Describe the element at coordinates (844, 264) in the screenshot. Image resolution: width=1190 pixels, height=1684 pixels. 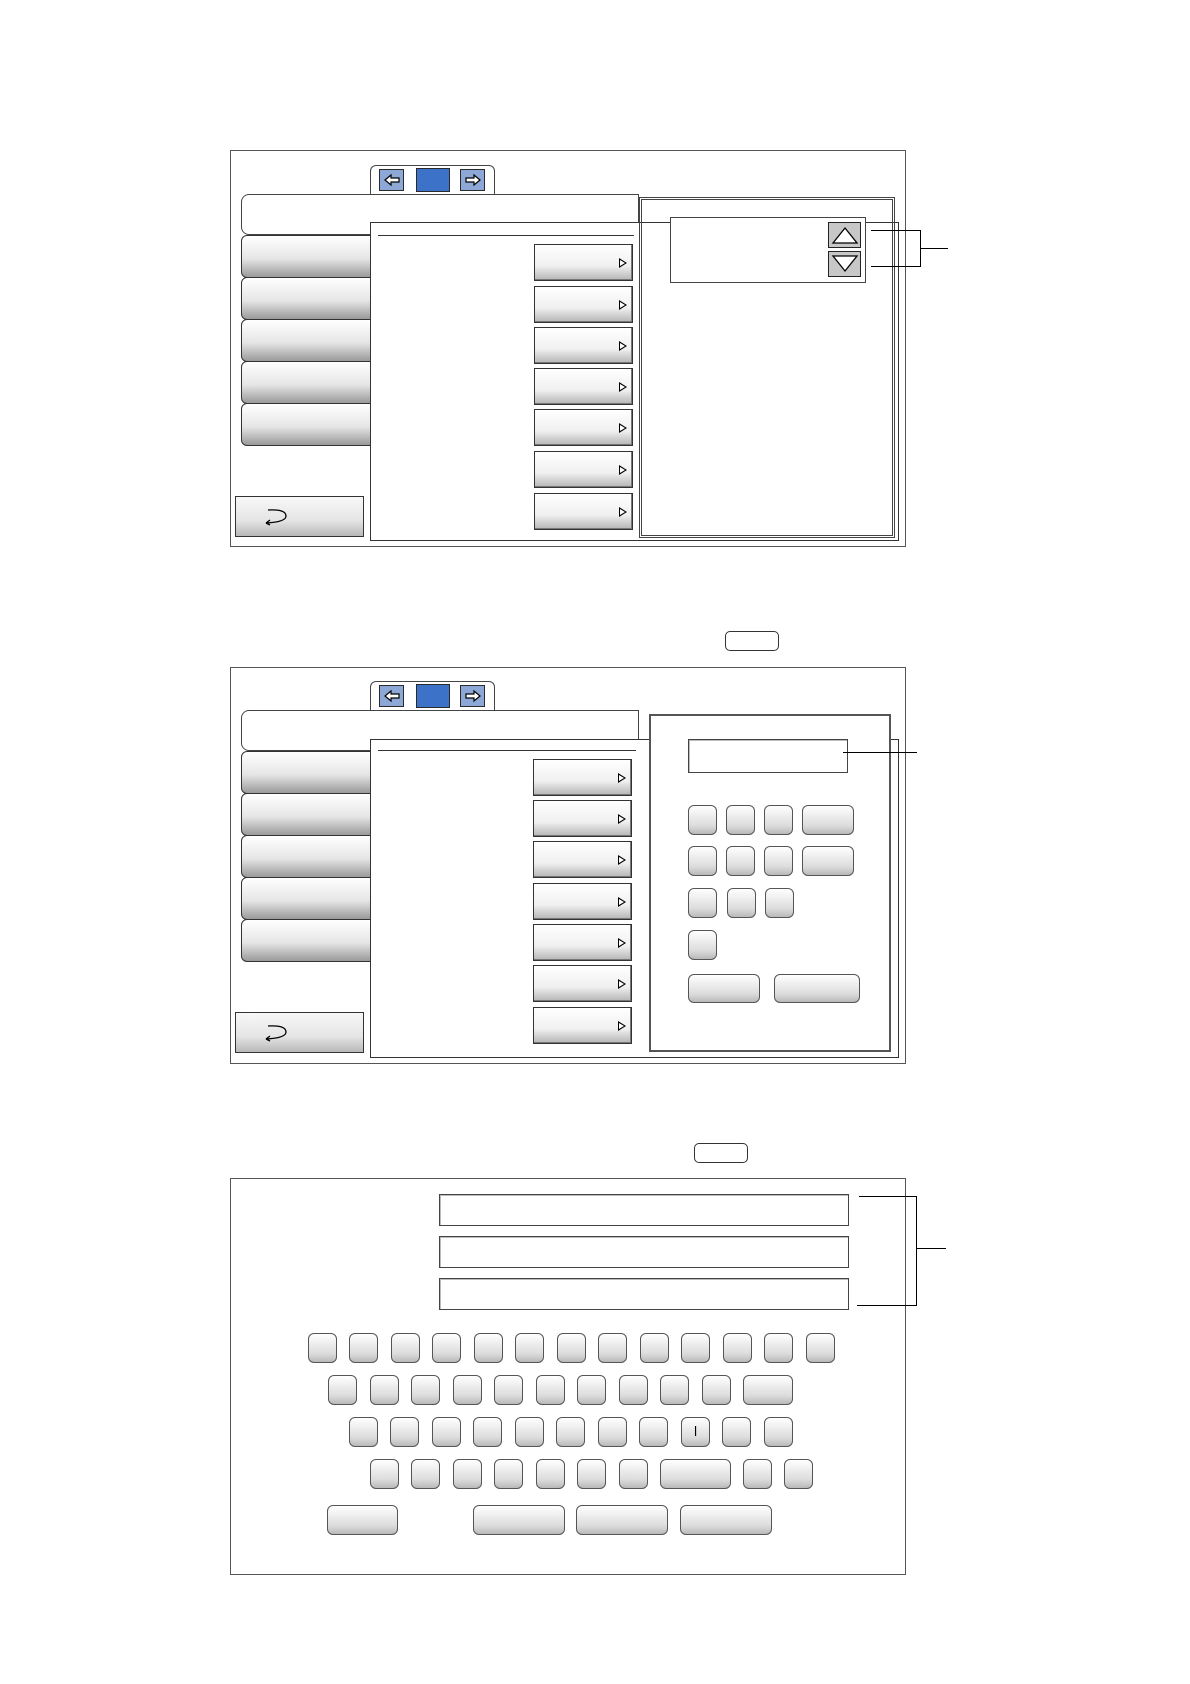
I see `scroll-down-button` at that location.